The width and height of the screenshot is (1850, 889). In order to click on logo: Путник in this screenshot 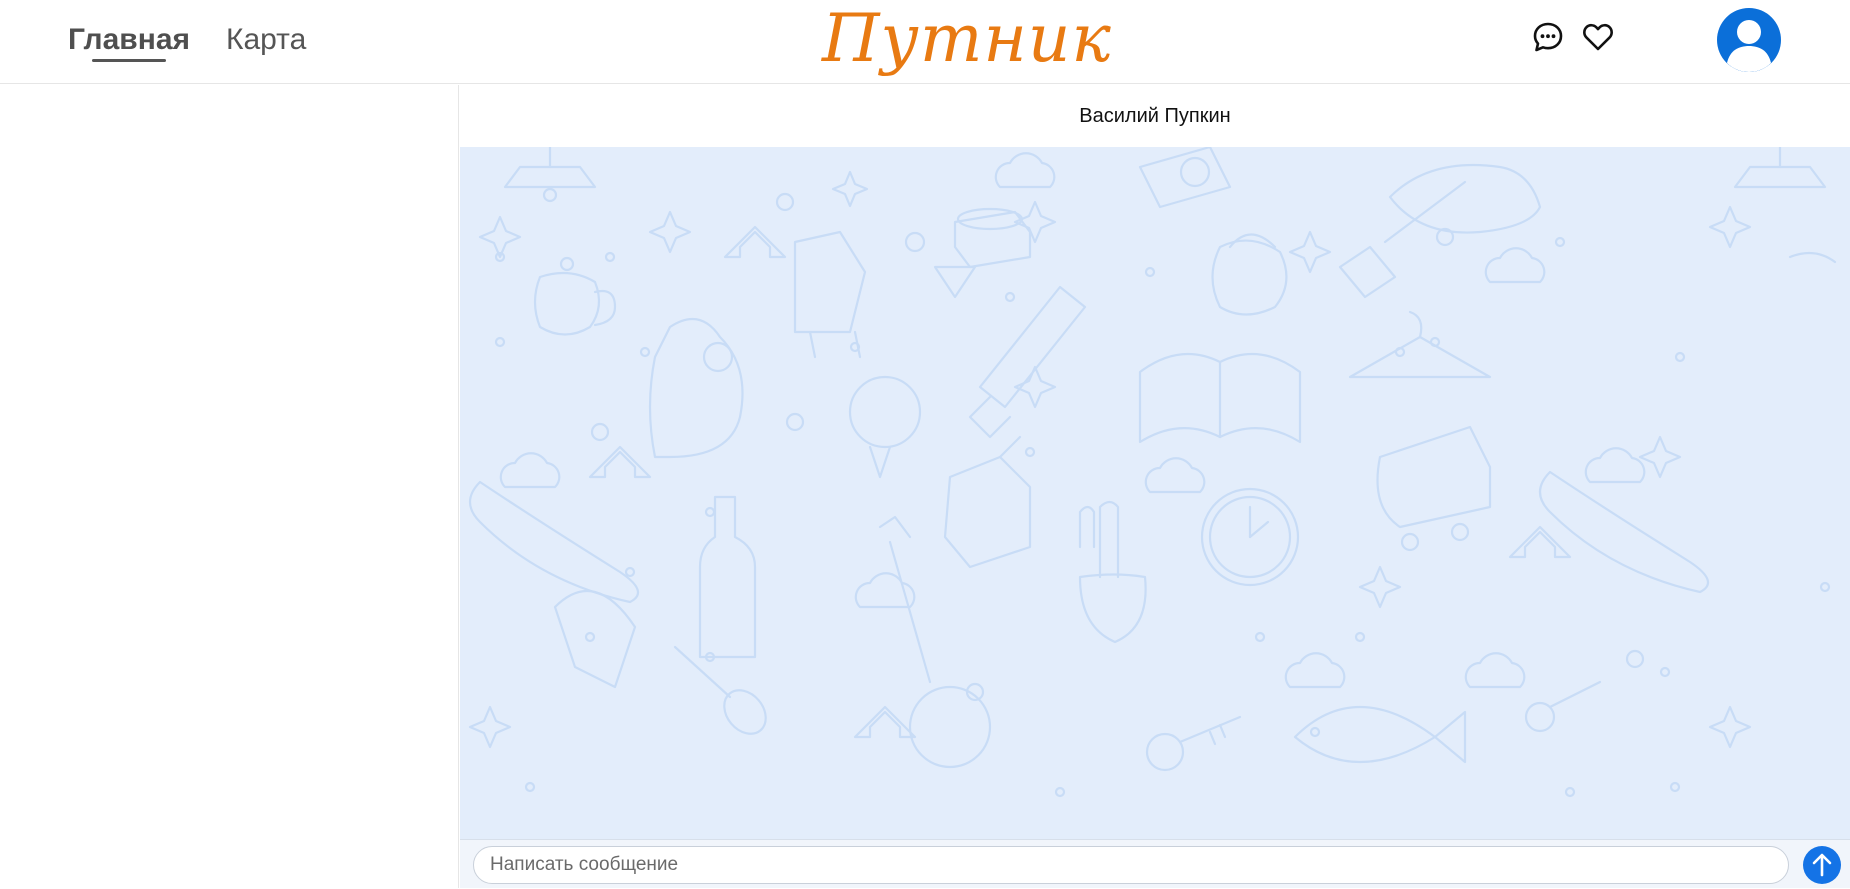, I will do `click(967, 42)`.